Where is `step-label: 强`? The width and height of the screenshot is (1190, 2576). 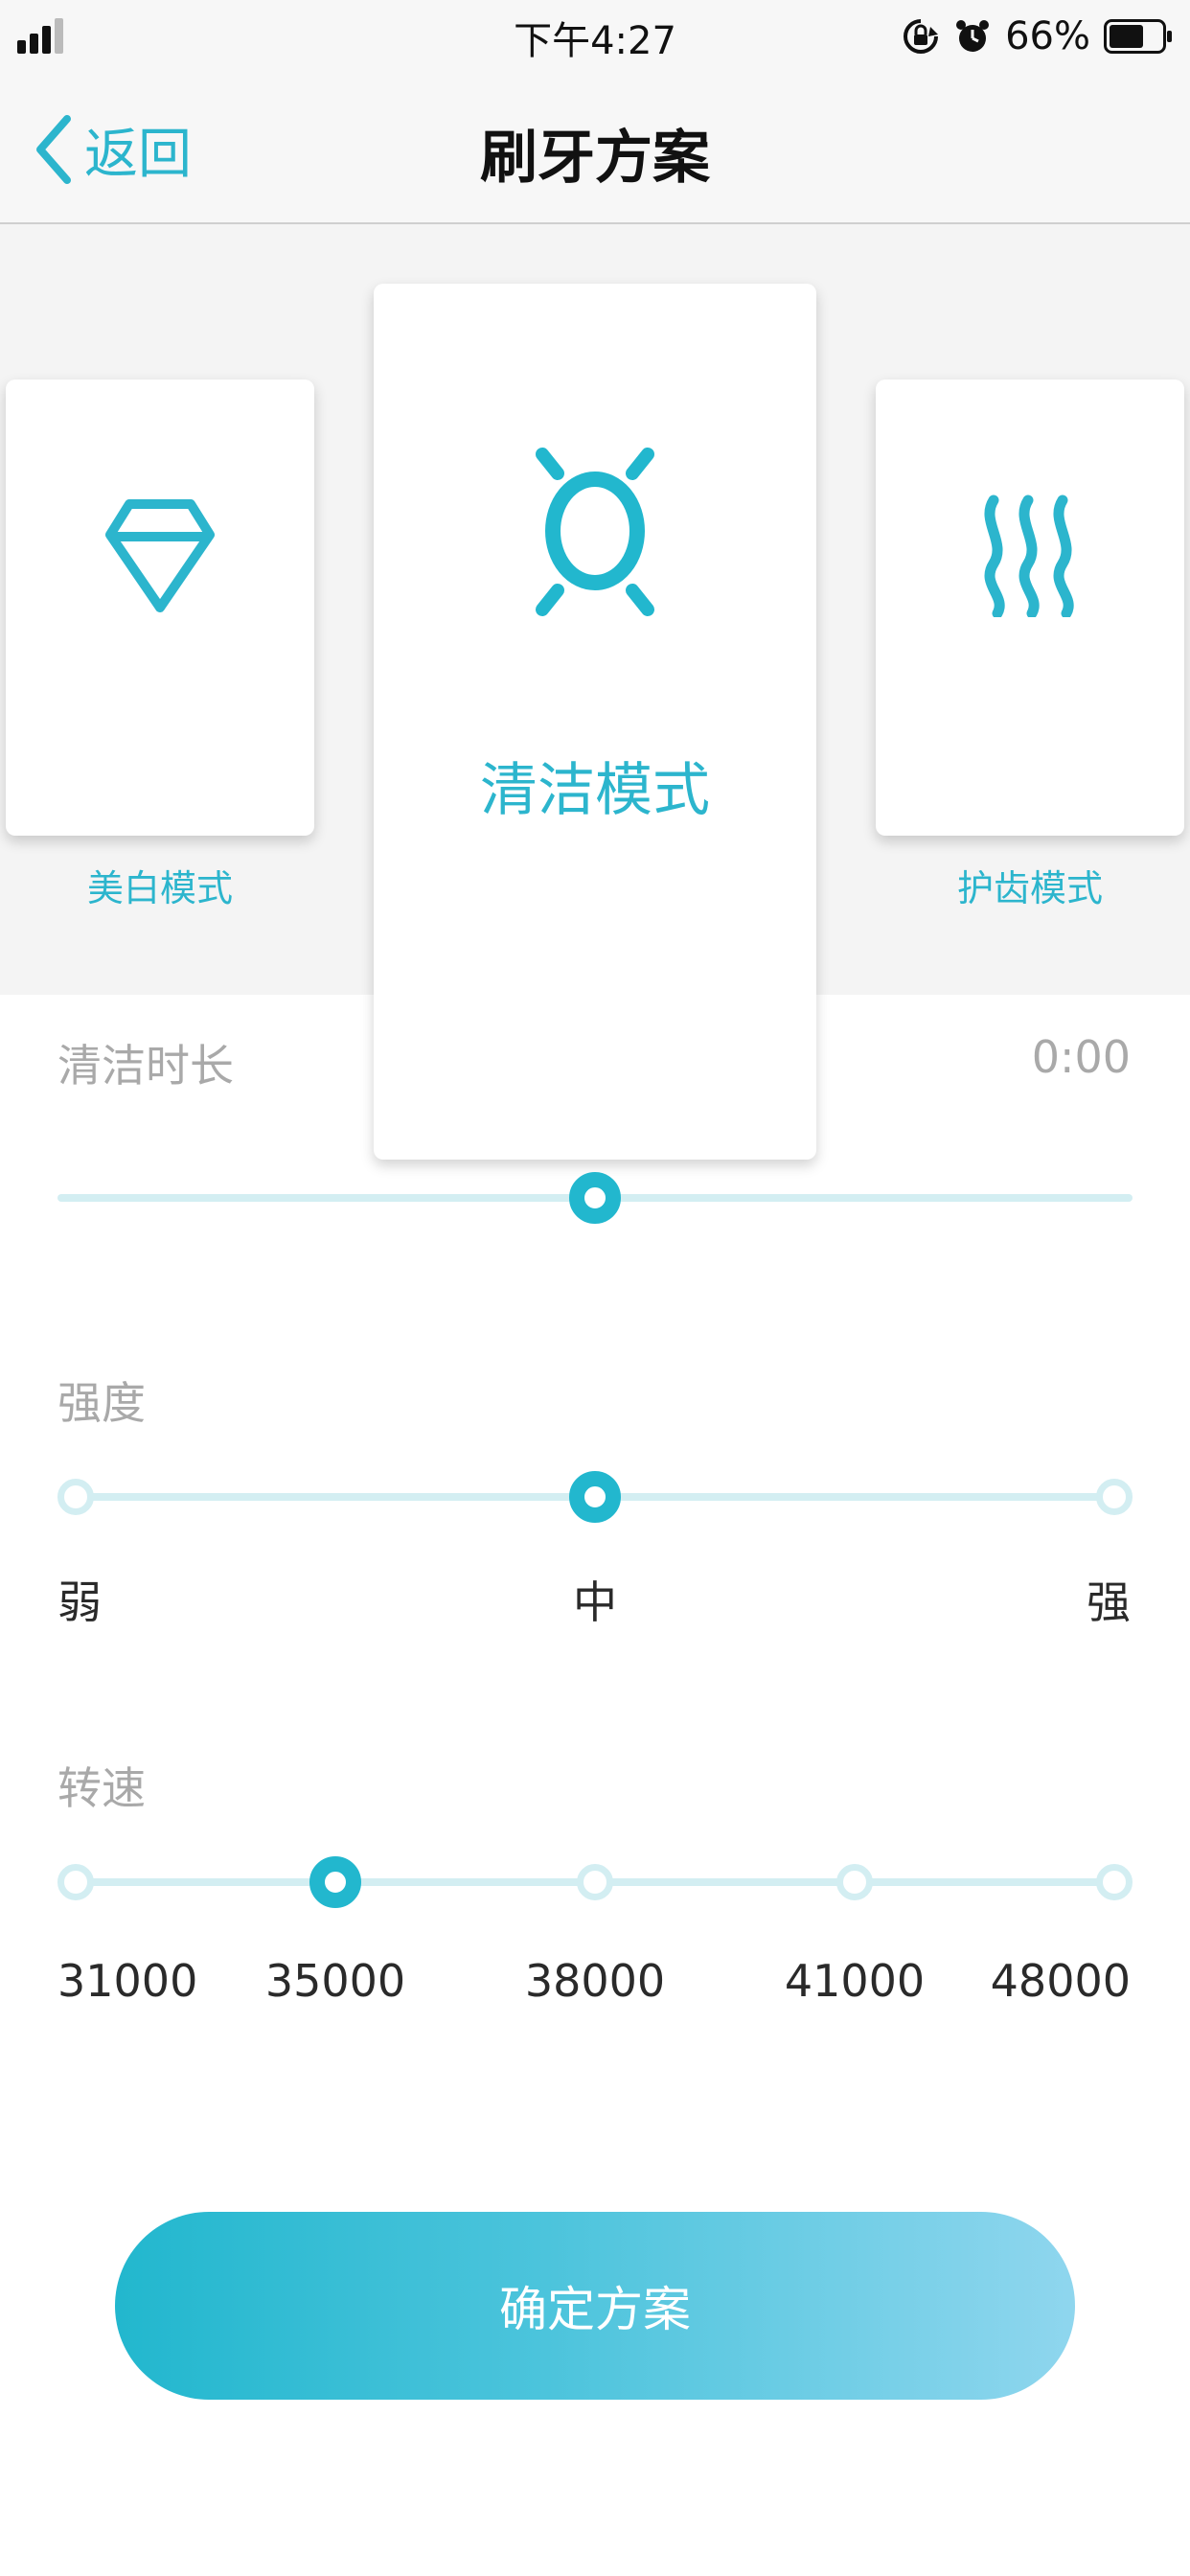 step-label: 强 is located at coordinates (1109, 1602).